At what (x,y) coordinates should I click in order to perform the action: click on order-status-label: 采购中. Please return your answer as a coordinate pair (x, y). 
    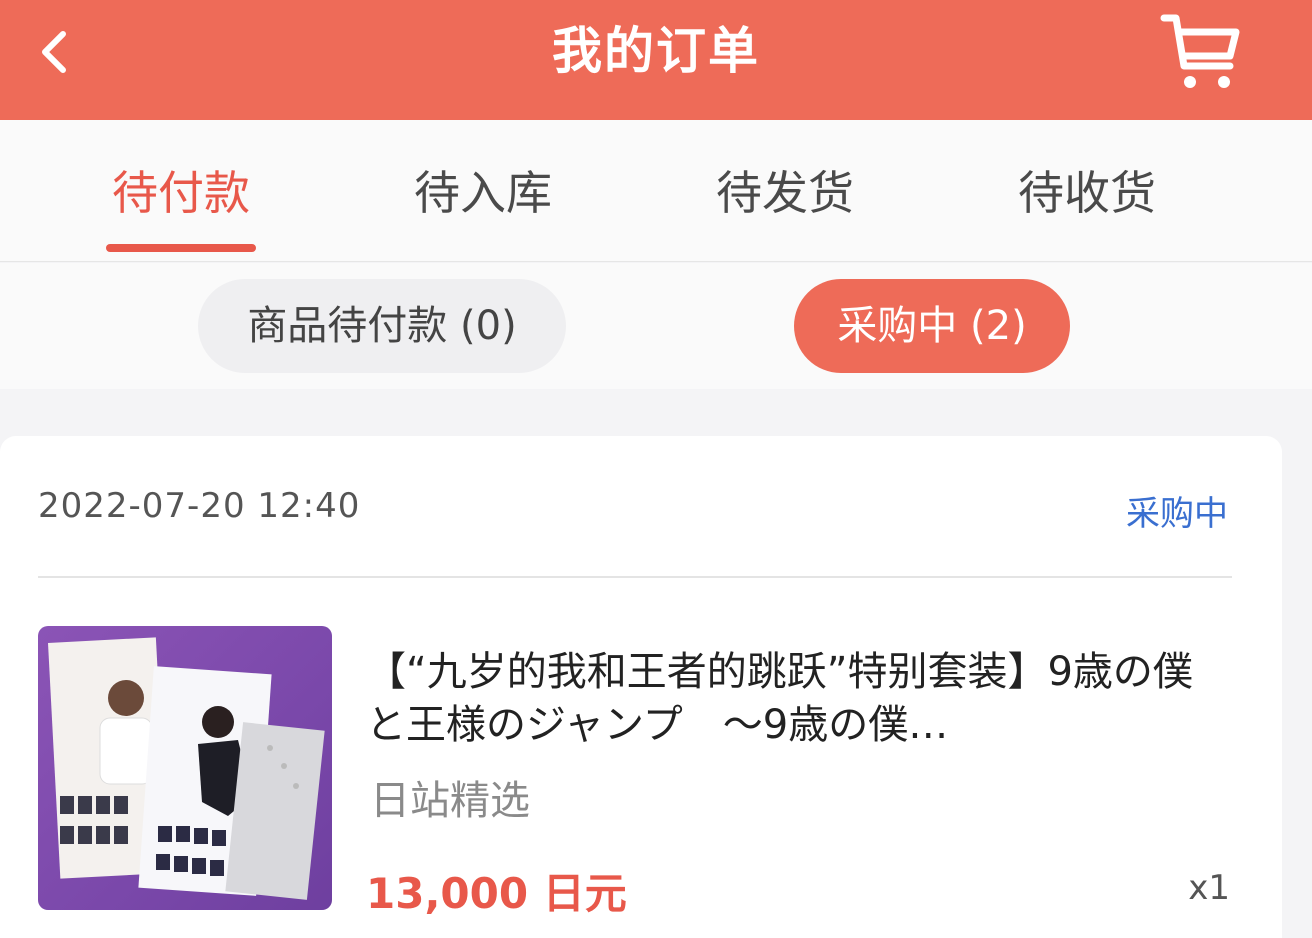
    Looking at the image, I should click on (1177, 514).